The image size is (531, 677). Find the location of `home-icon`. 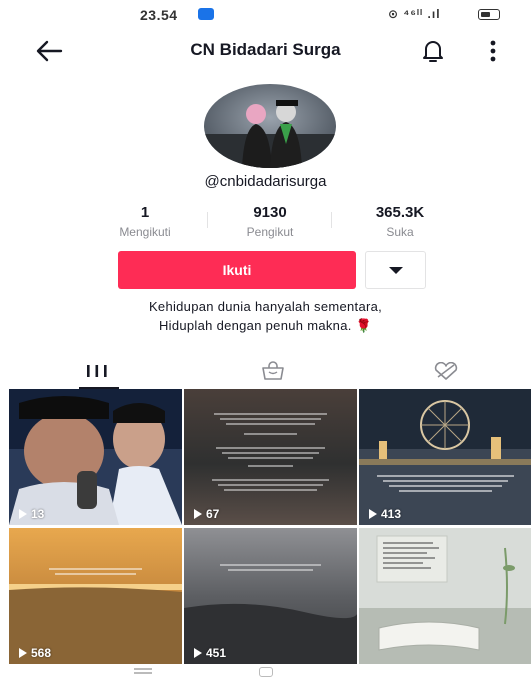

home-icon is located at coordinates (266, 672).